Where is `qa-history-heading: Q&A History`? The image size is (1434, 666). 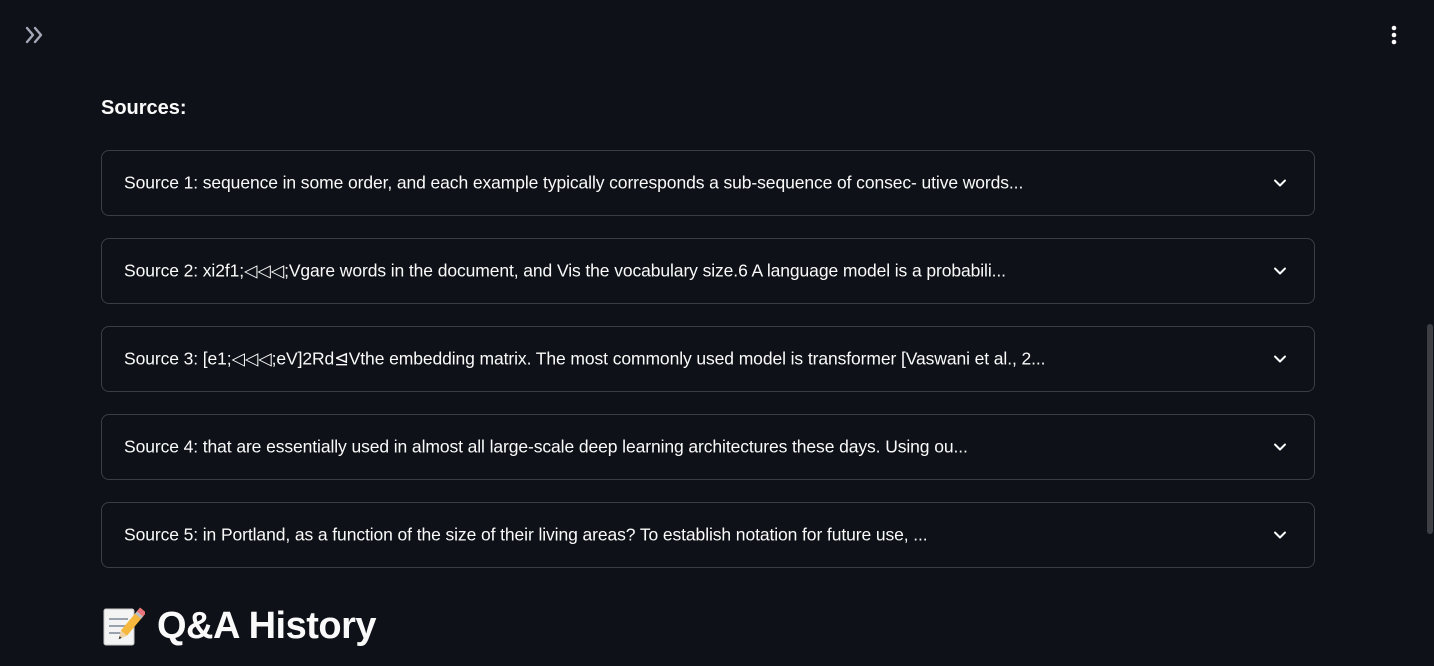 qa-history-heading: Q&A History is located at coordinates (239, 626).